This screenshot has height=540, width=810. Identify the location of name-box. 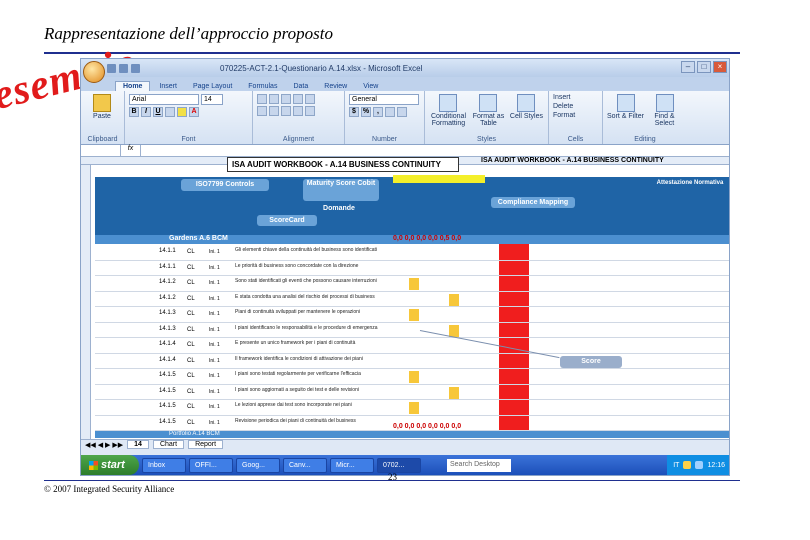
(101, 150).